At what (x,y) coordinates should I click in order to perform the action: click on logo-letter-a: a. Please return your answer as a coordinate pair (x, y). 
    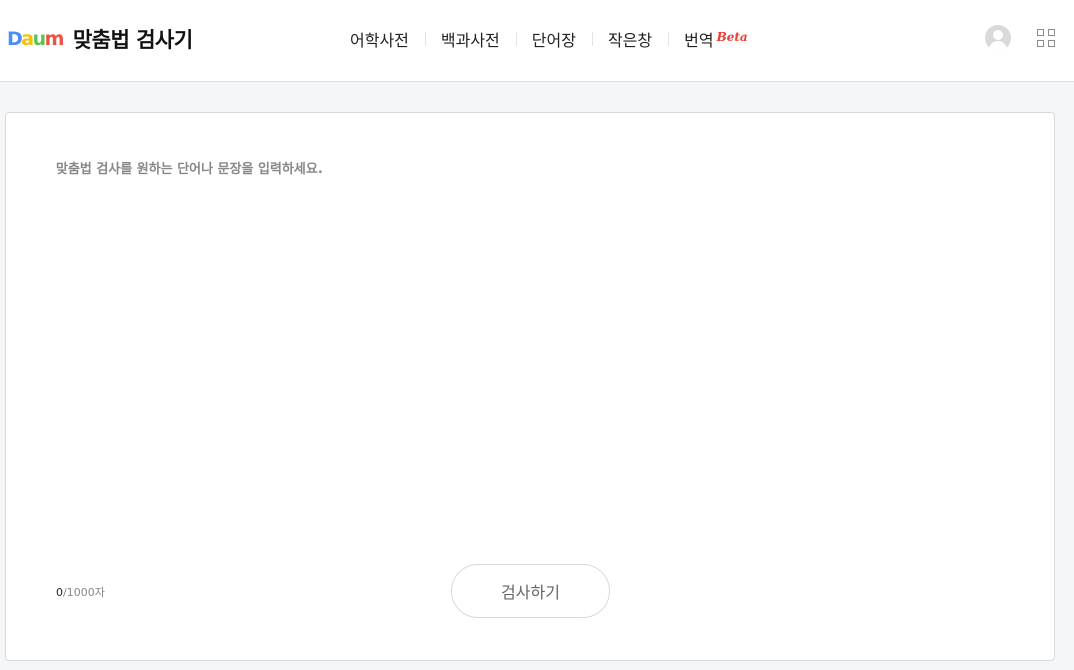
    Looking at the image, I should click on (27, 39).